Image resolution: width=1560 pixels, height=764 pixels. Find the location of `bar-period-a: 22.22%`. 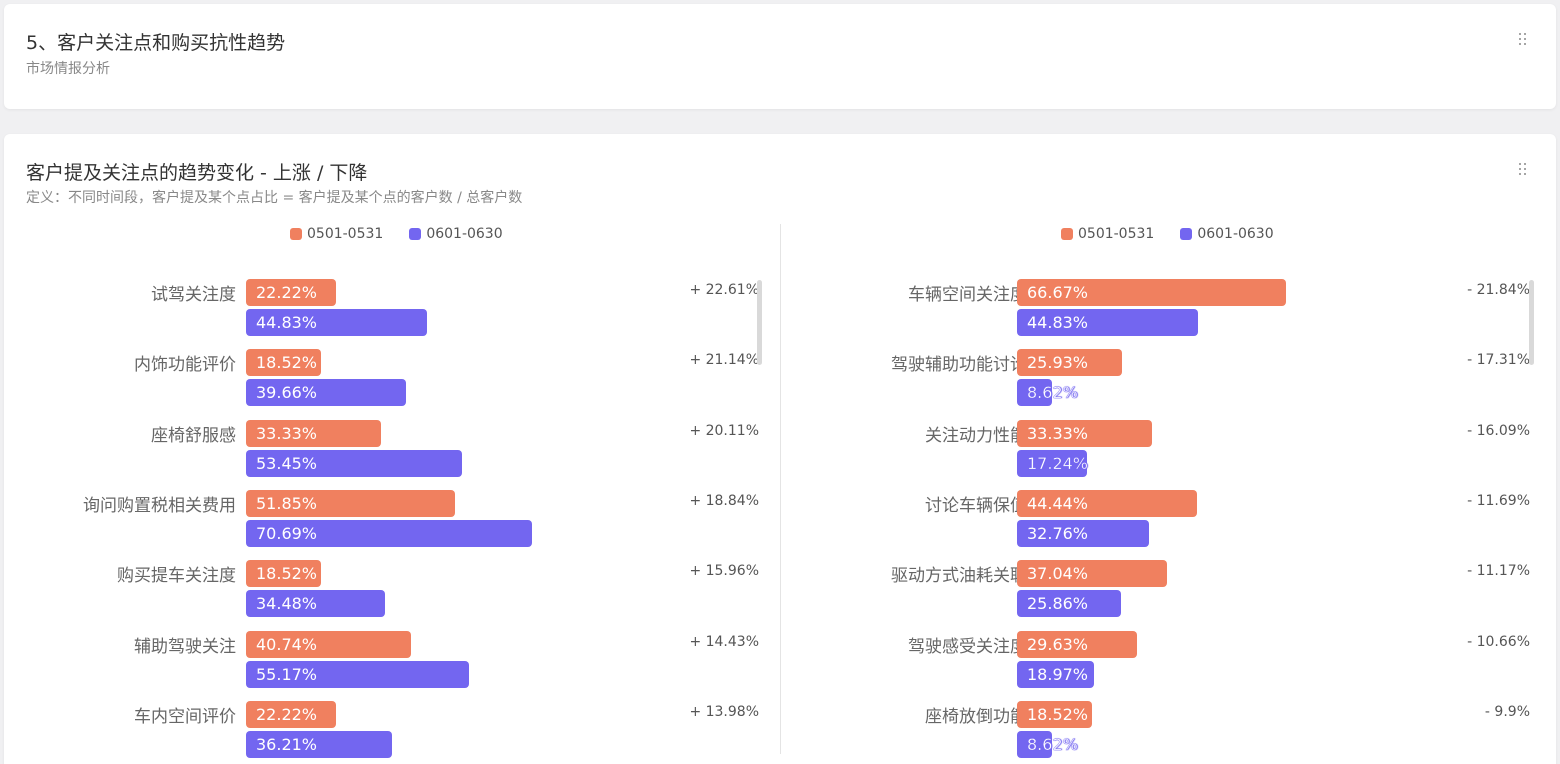

bar-period-a: 22.22% is located at coordinates (291, 714).